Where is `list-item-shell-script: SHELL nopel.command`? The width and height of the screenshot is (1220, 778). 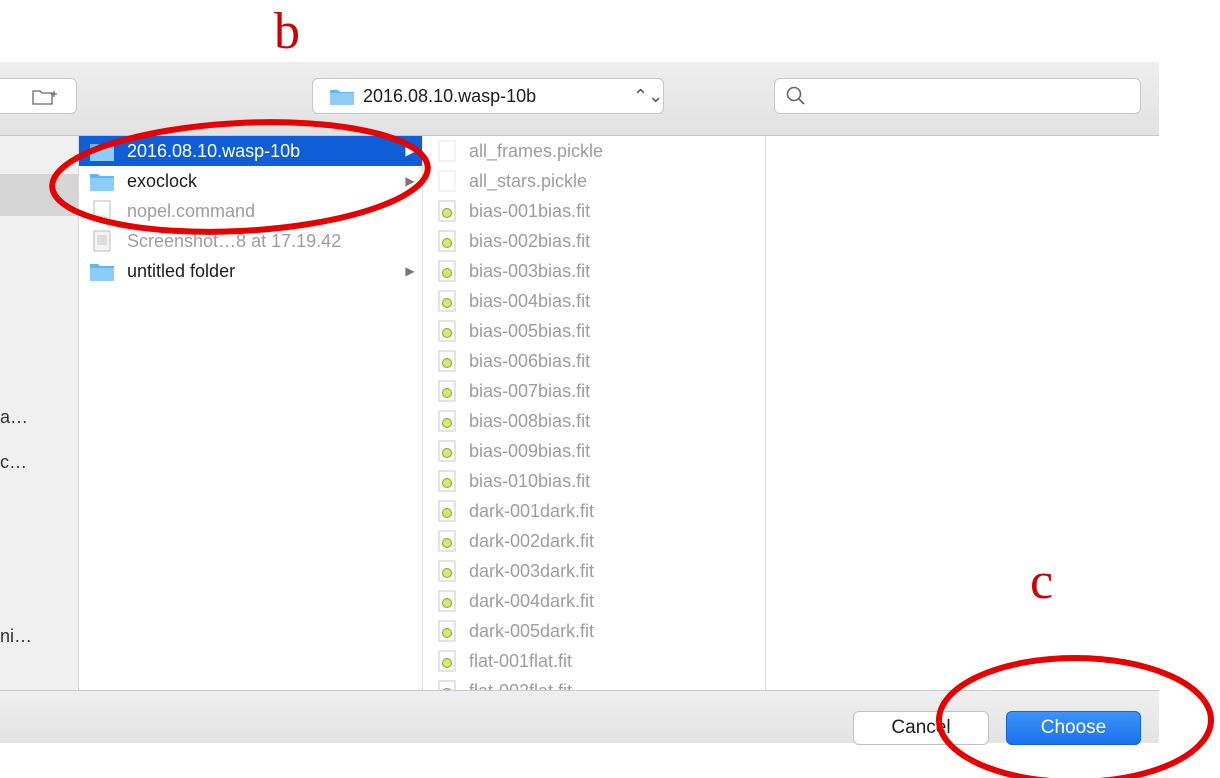 list-item-shell-script: SHELL nopel.command is located at coordinates (250, 211).